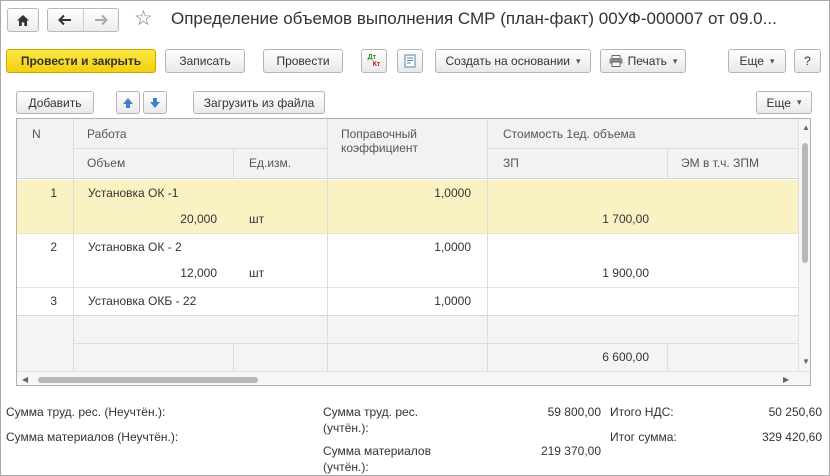  I want to click on move-up-button, so click(128, 102).